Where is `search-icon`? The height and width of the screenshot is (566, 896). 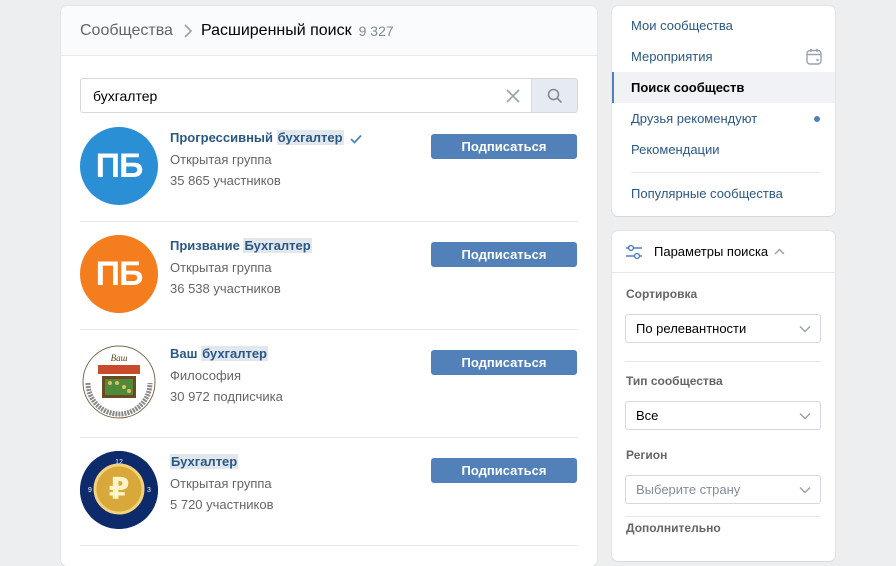 search-icon is located at coordinates (554, 95).